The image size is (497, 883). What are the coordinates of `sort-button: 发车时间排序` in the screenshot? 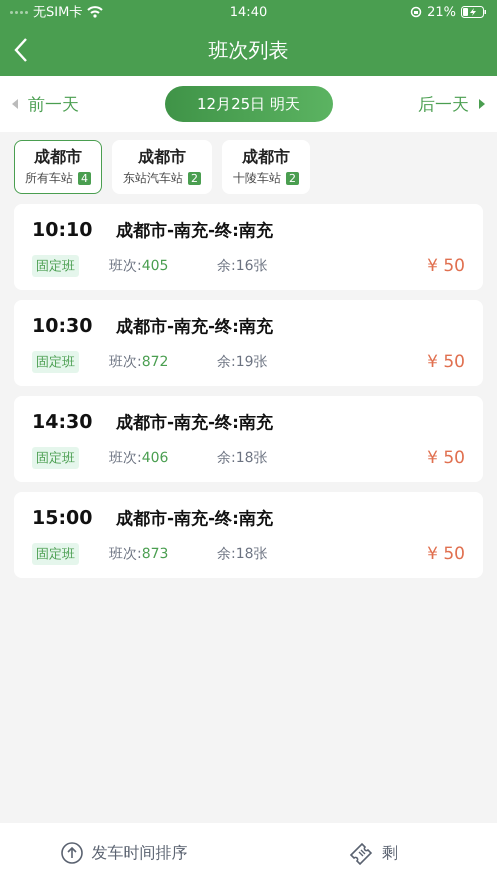 It's located at (124, 853).